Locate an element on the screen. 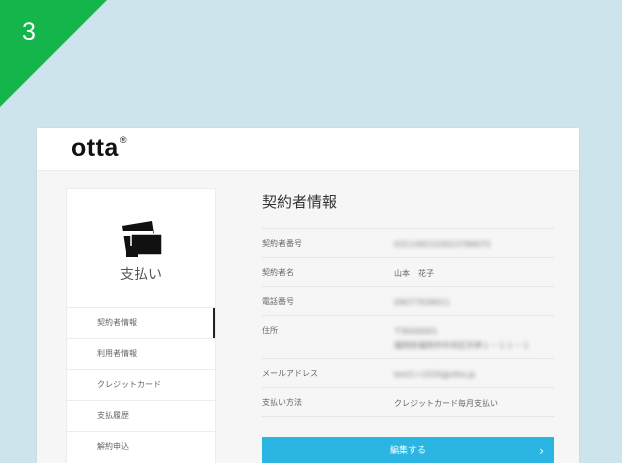  sidebar-item-label: クレジットカード is located at coordinates (129, 384).